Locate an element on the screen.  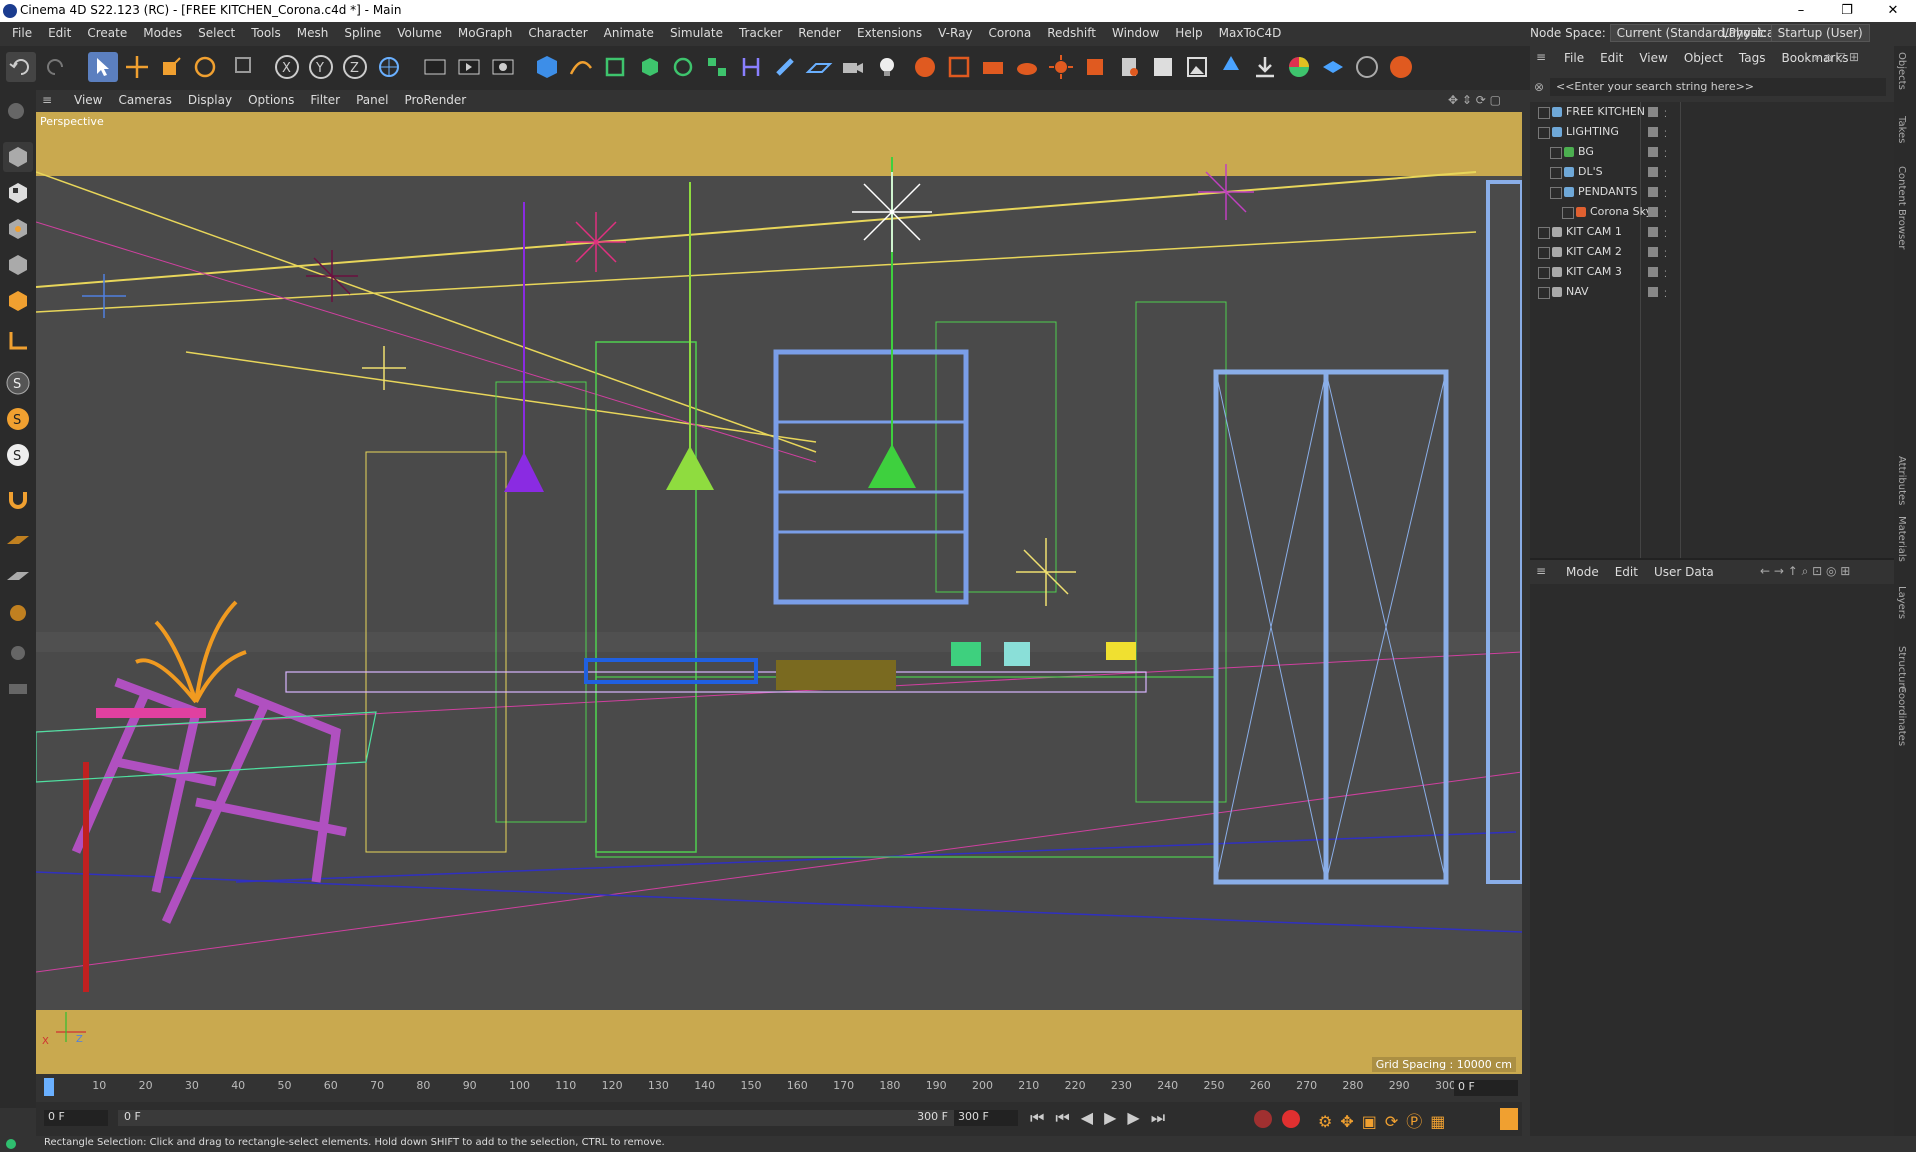
model-mode-icon is located at coordinates (18, 157).